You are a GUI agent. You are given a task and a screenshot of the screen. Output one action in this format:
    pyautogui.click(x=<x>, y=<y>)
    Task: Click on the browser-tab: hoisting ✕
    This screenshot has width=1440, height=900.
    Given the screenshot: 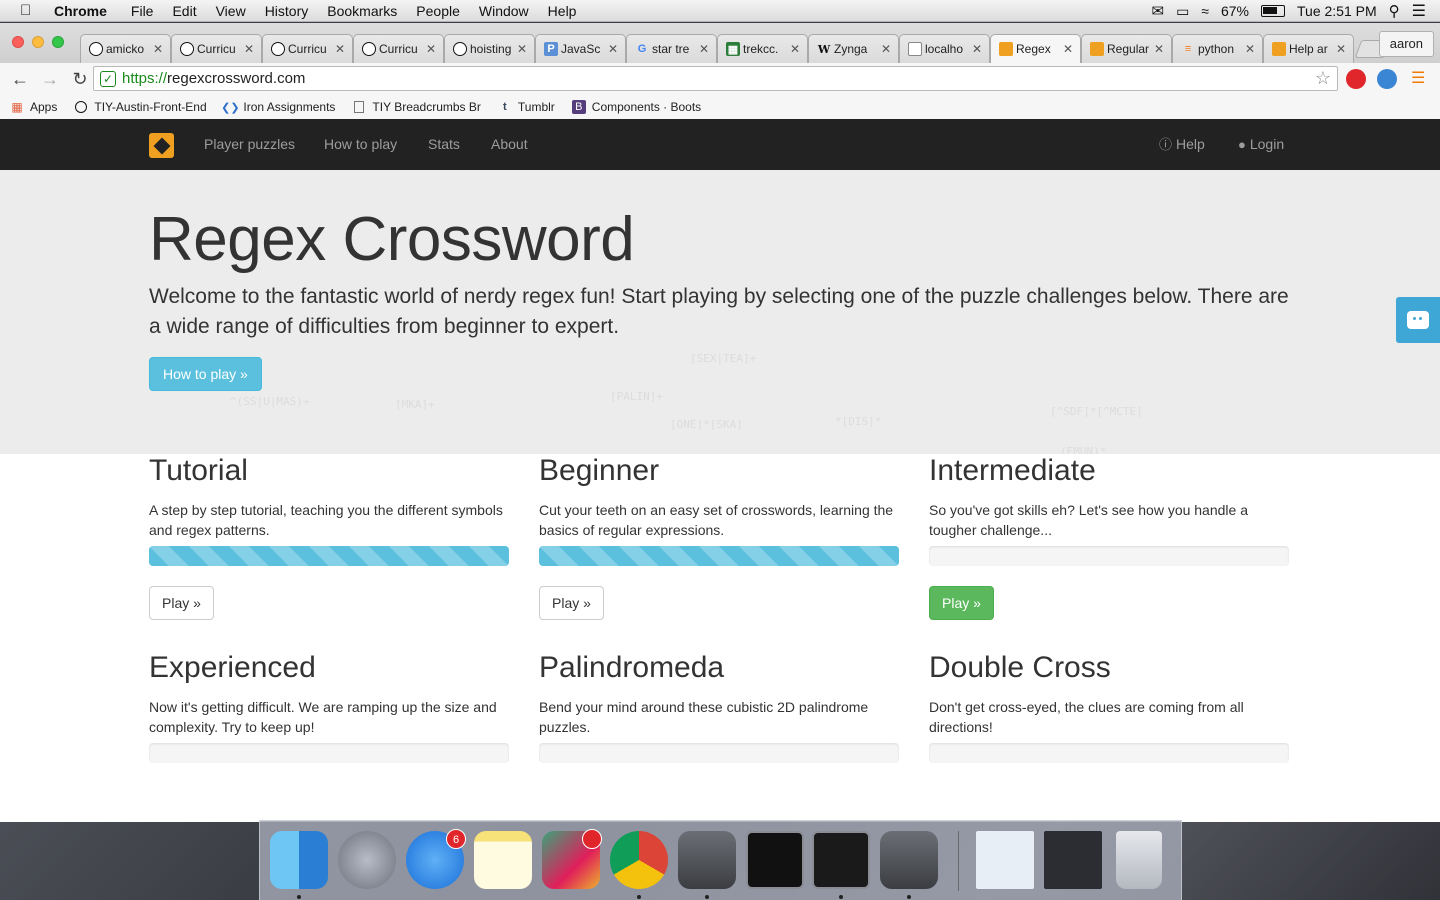 What is the action you would take?
    pyautogui.click(x=489, y=48)
    